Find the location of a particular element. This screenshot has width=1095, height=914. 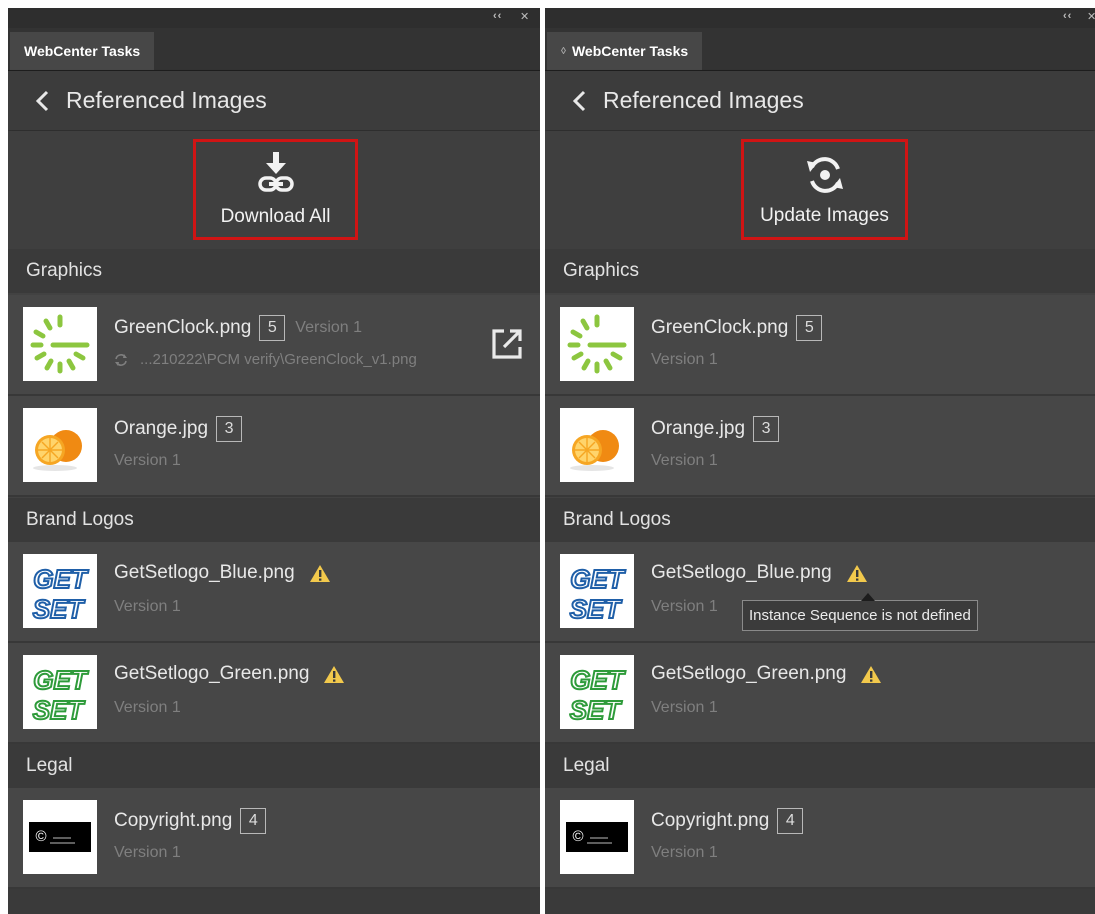

file-name-row: GetSetlogo_Green.png is located at coordinates (766, 674).